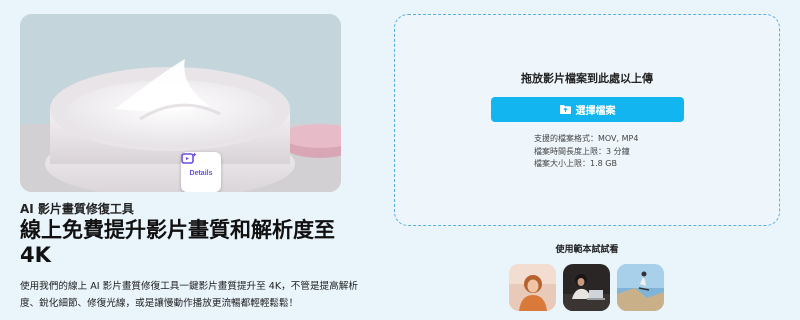 Image resolution: width=800 pixels, height=320 pixels. What do you see at coordinates (587, 250) in the screenshot?
I see `samples-title: 使用範本試試看` at bounding box center [587, 250].